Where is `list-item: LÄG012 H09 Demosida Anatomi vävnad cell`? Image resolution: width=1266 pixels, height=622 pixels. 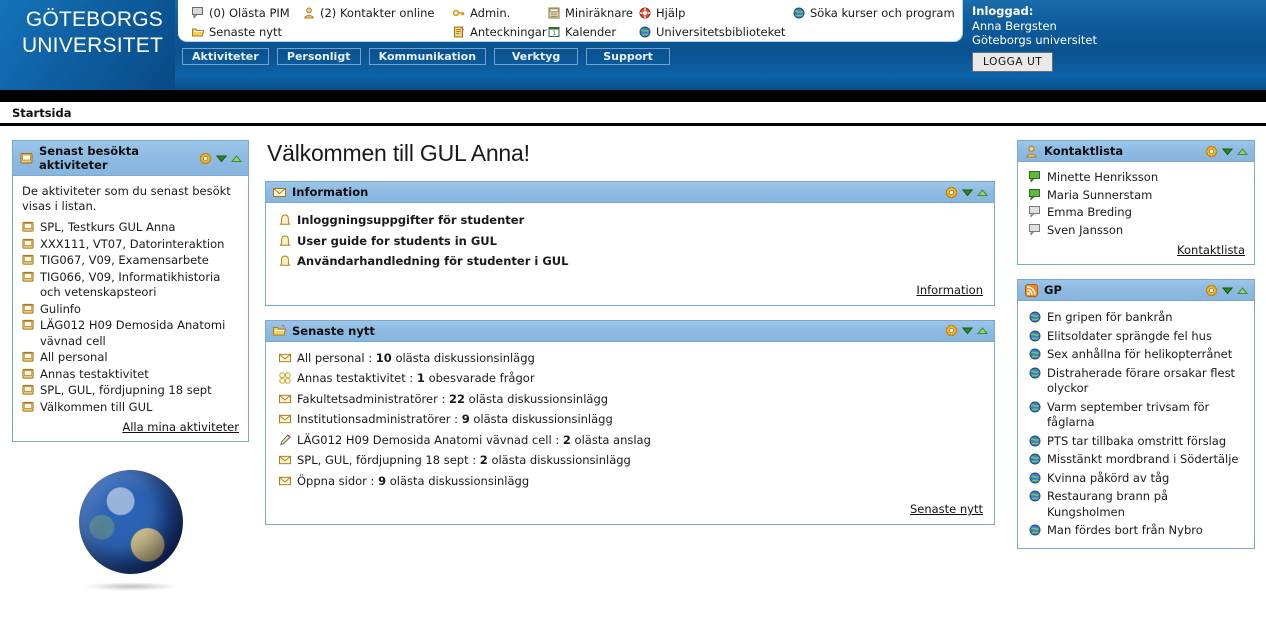
list-item: LÄG012 H09 Demosida Anatomi vävnad cell is located at coordinates (130, 333).